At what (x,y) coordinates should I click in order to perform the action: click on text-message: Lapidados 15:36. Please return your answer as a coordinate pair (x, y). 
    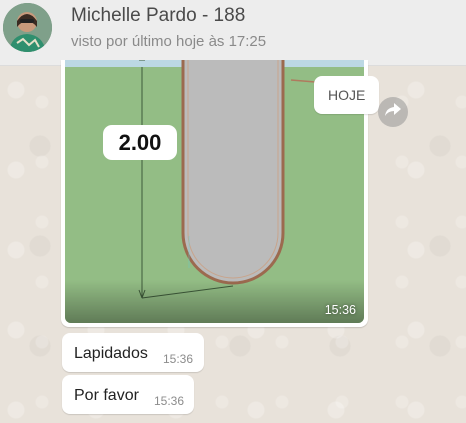
    Looking at the image, I should click on (133, 352).